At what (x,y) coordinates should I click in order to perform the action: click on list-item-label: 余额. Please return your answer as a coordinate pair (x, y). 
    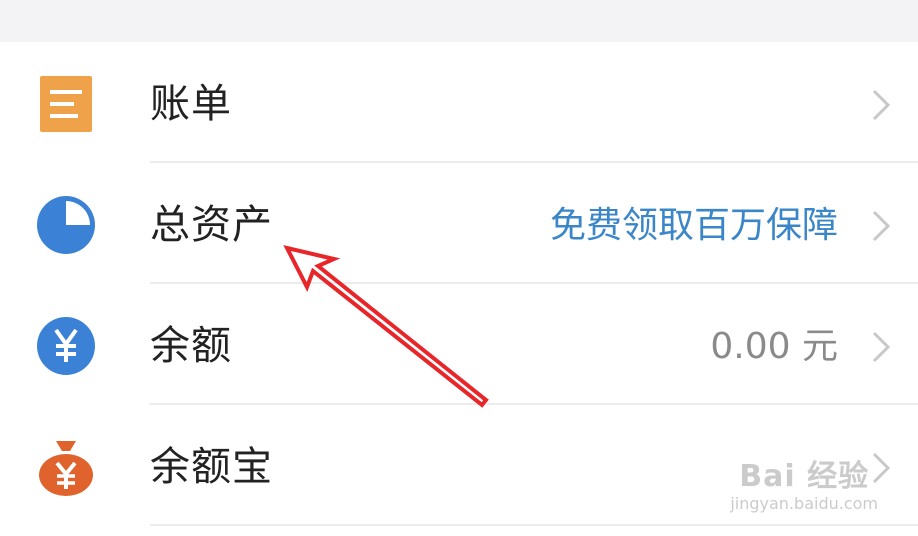
    Looking at the image, I should click on (191, 346).